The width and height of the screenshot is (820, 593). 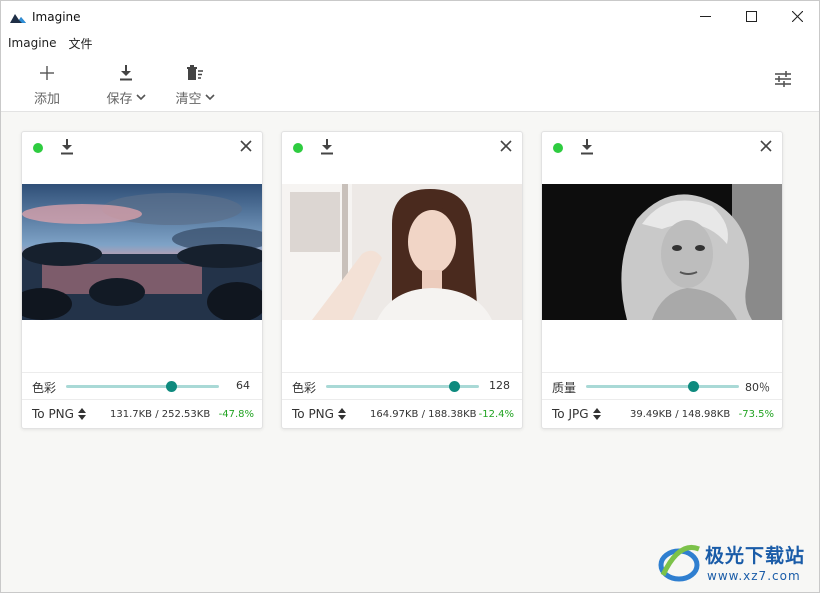 I want to click on clear-label: 清空, so click(x=188, y=99).